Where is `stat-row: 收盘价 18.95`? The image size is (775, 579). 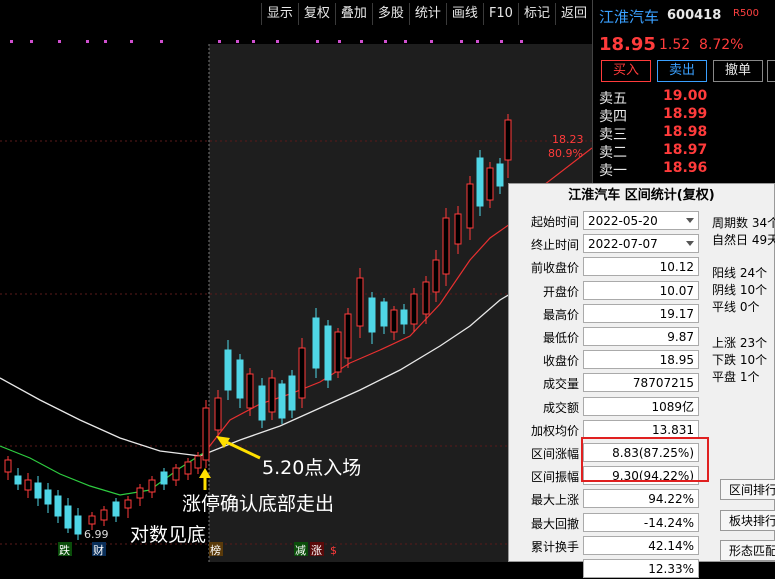 stat-row: 收盘价 18.95 is located at coordinates (609, 360).